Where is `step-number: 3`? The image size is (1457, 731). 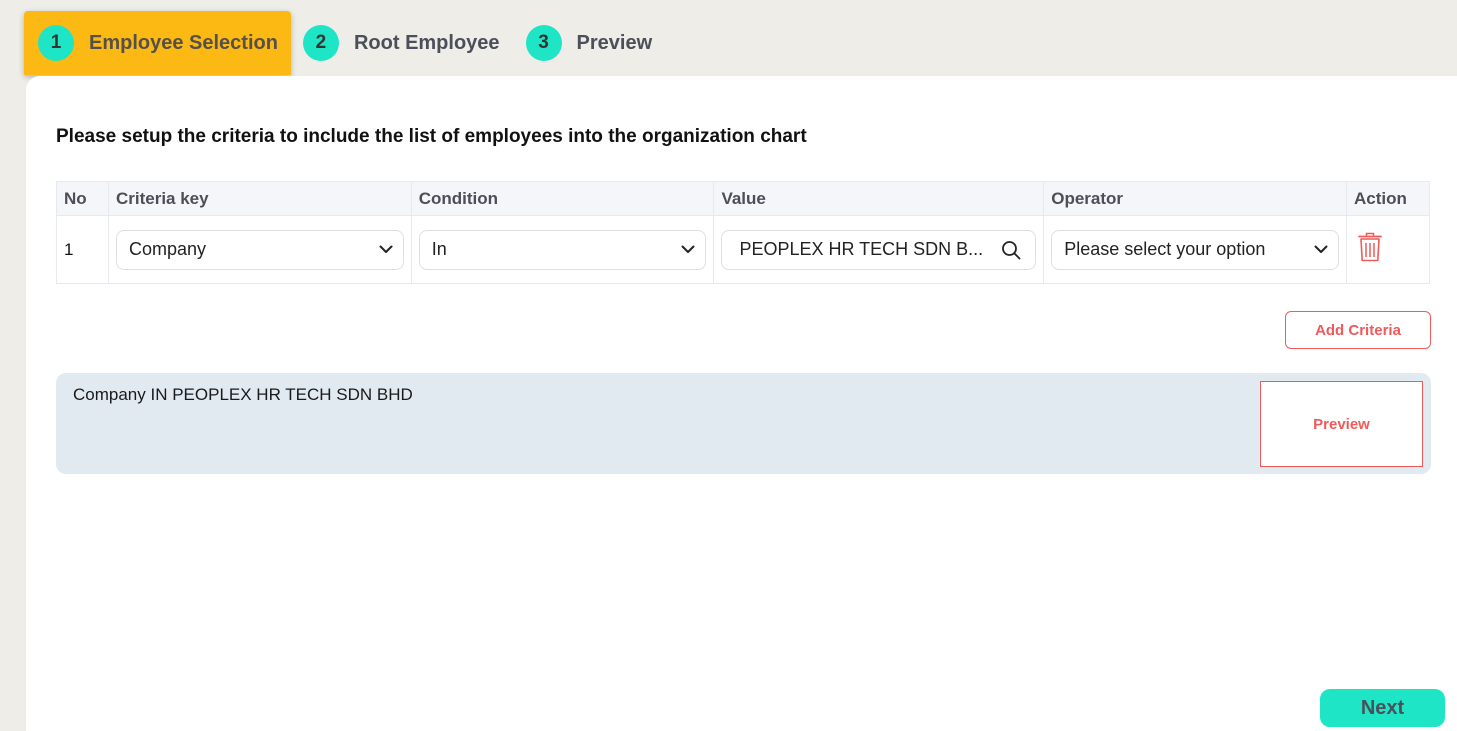
step-number: 3 is located at coordinates (543, 43).